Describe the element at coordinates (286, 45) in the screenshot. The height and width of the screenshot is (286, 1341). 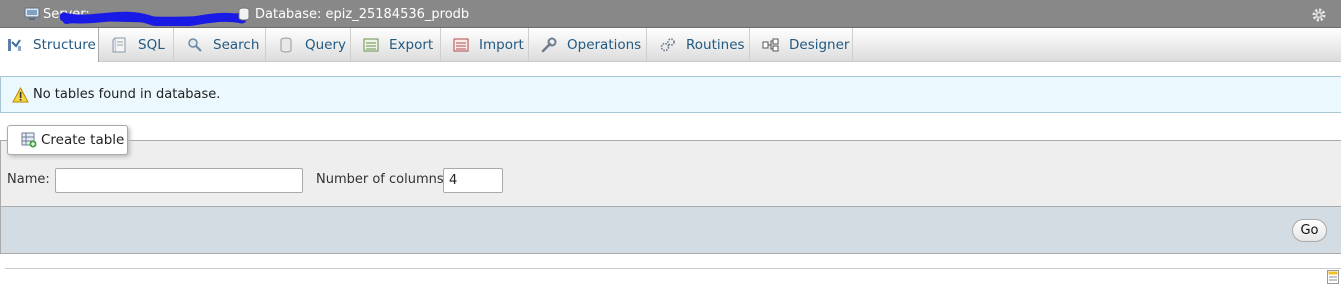
I see `query-icon` at that location.